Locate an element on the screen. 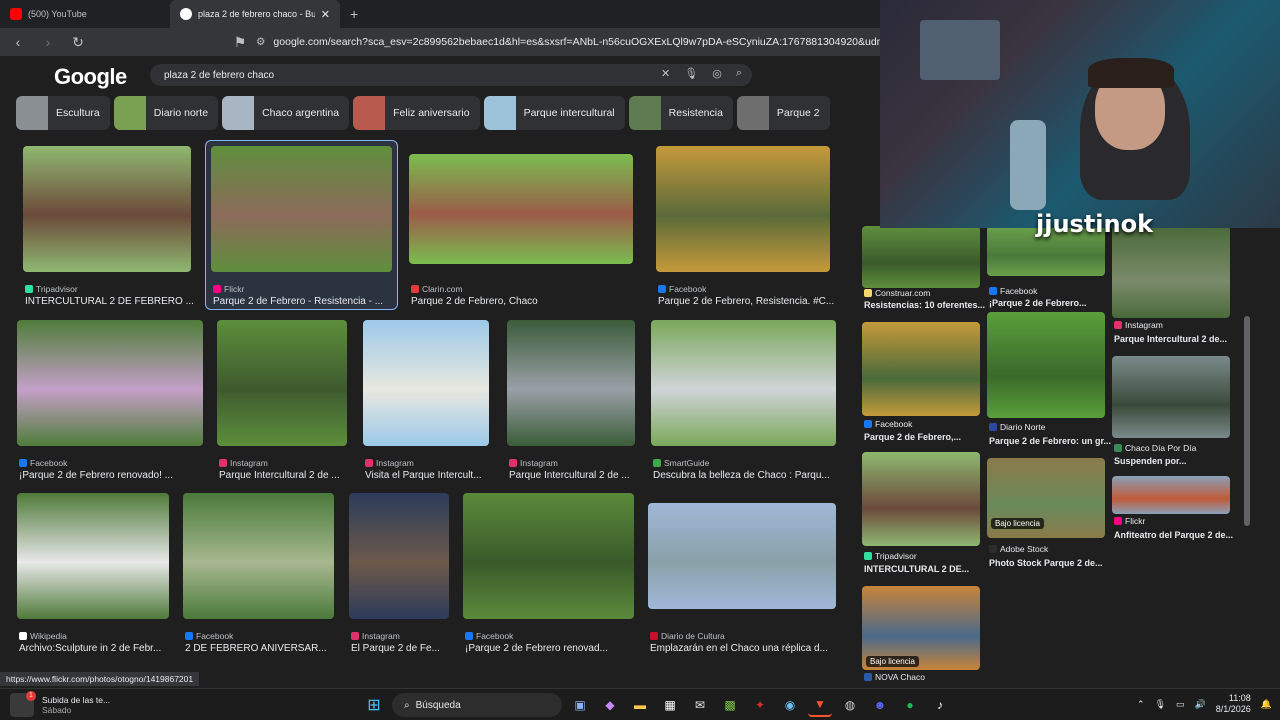 This screenshot has height=720, width=1280. close-tab-icon: ✕ is located at coordinates (325, 14).